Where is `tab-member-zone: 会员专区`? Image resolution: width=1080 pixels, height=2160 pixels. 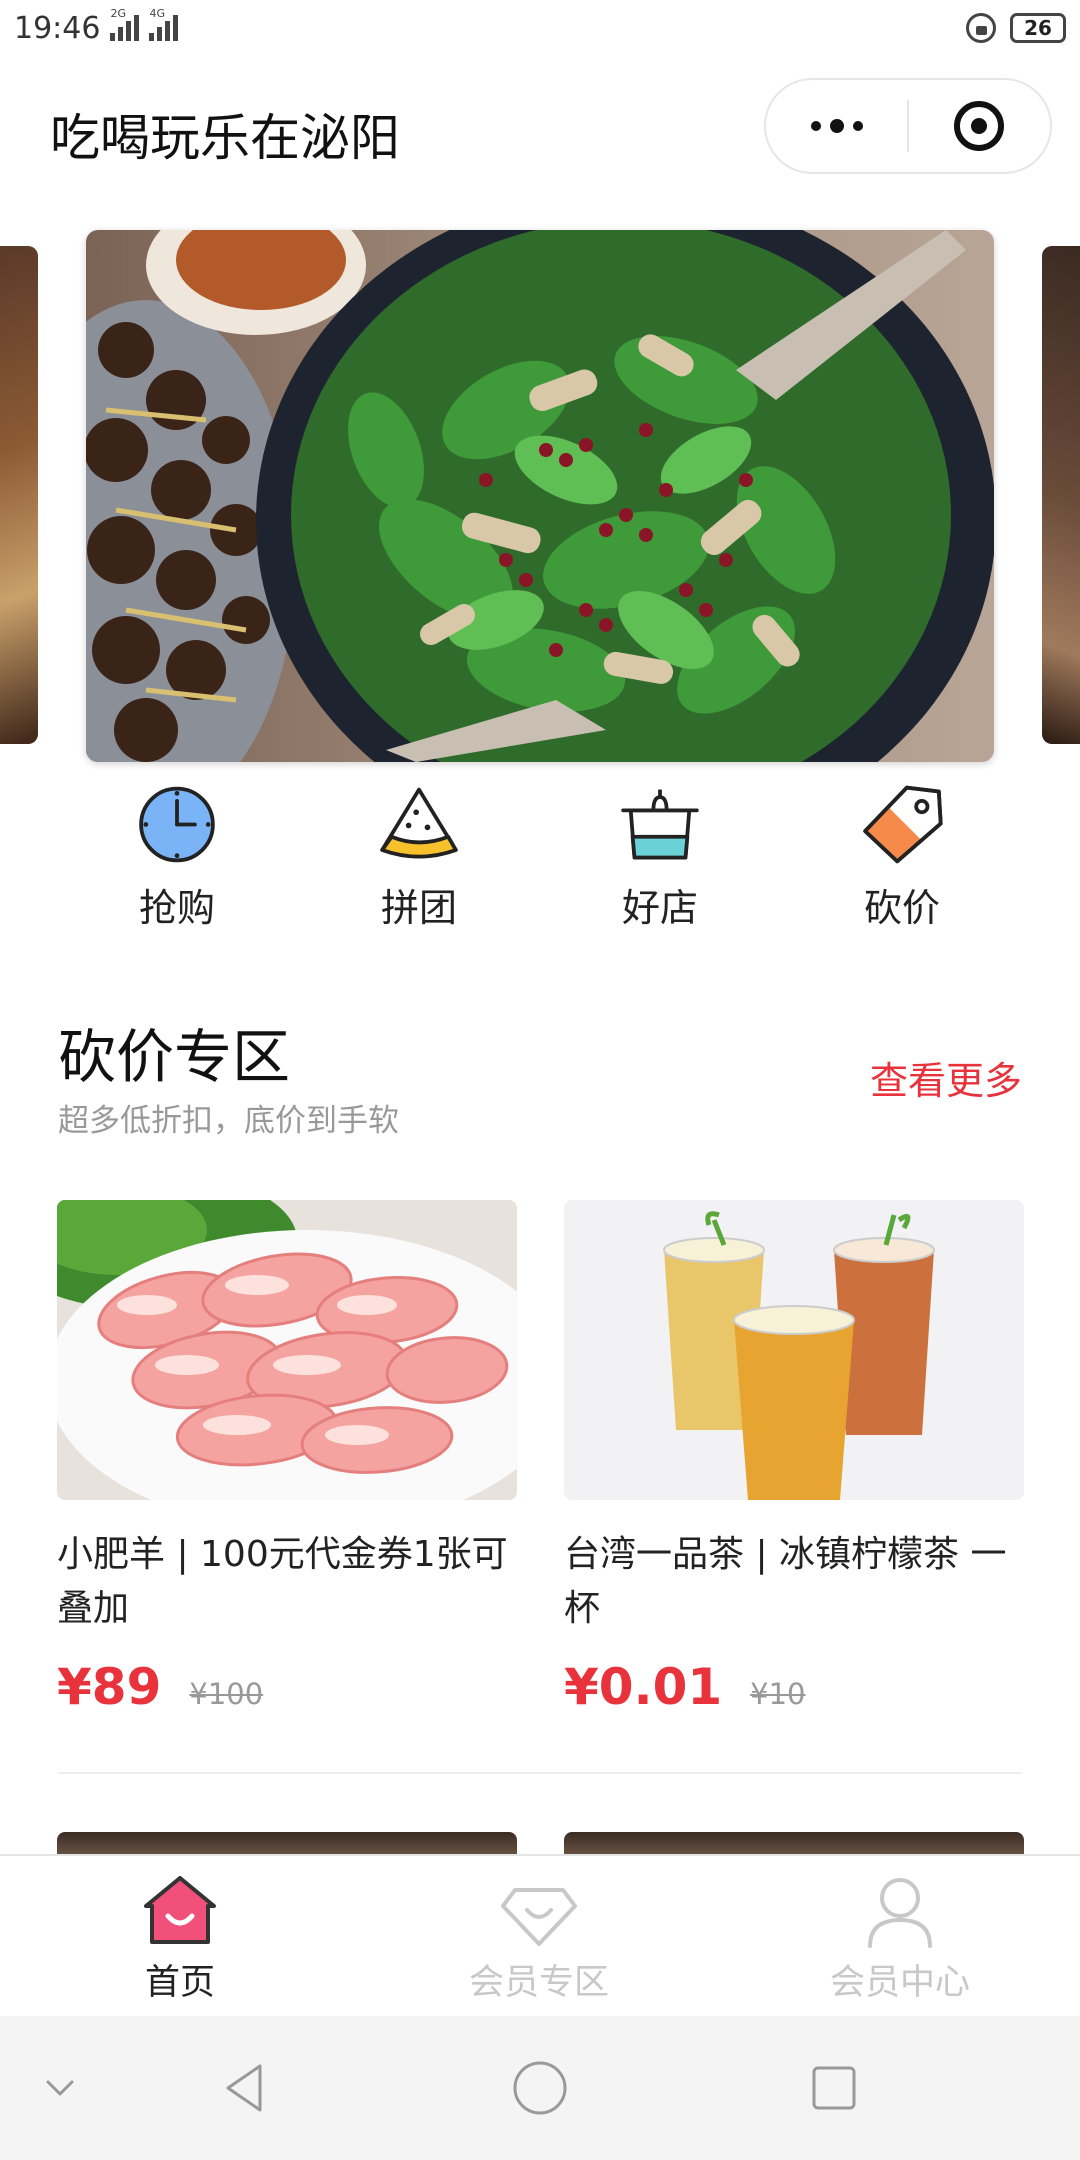 tab-member-zone: 会员专区 is located at coordinates (539, 1937).